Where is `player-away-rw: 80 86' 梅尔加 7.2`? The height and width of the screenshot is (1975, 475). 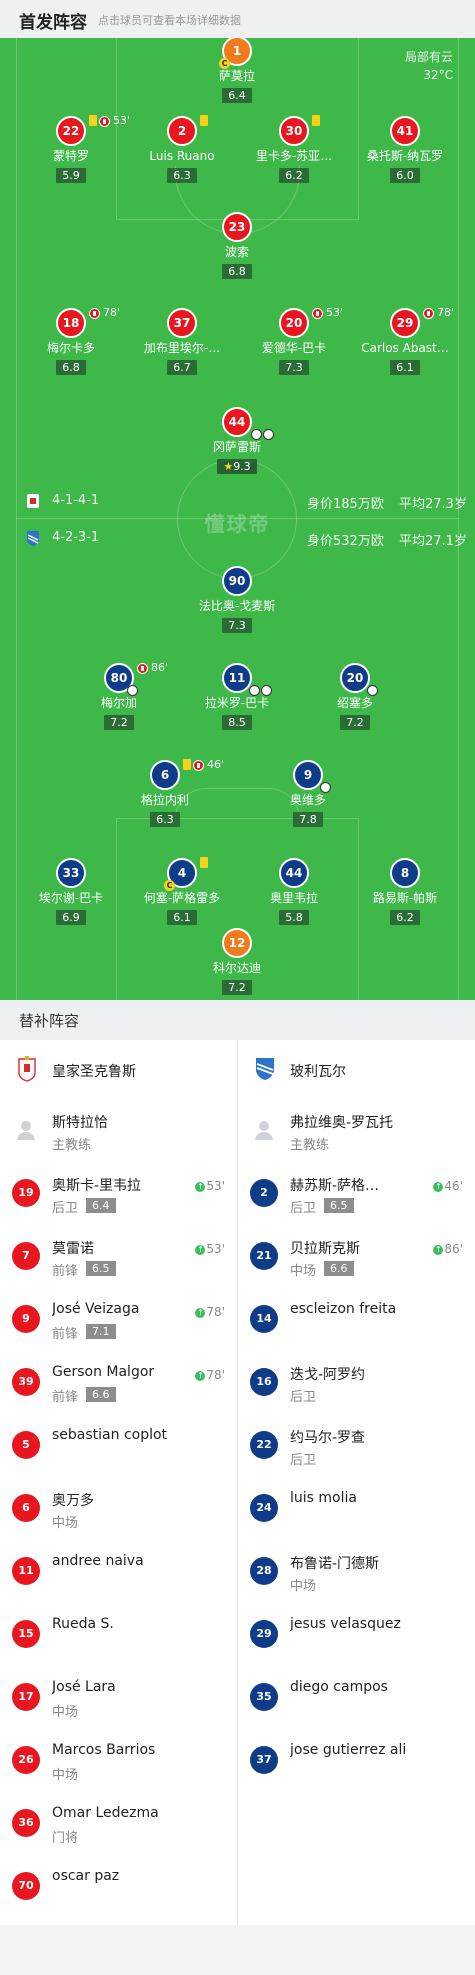
player-away-rw: 80 86' 梅尔加 7.2 is located at coordinates (119, 695).